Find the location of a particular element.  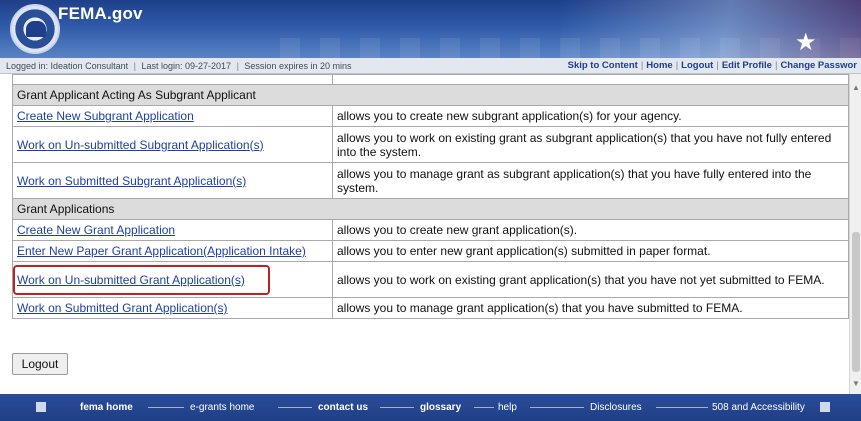

section-title: Grant Applications is located at coordinates (430, 209).